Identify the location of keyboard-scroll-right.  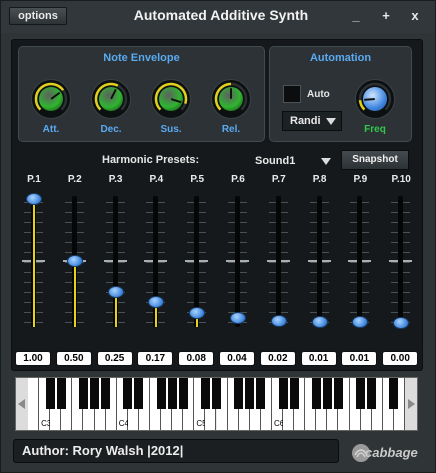
(411, 404).